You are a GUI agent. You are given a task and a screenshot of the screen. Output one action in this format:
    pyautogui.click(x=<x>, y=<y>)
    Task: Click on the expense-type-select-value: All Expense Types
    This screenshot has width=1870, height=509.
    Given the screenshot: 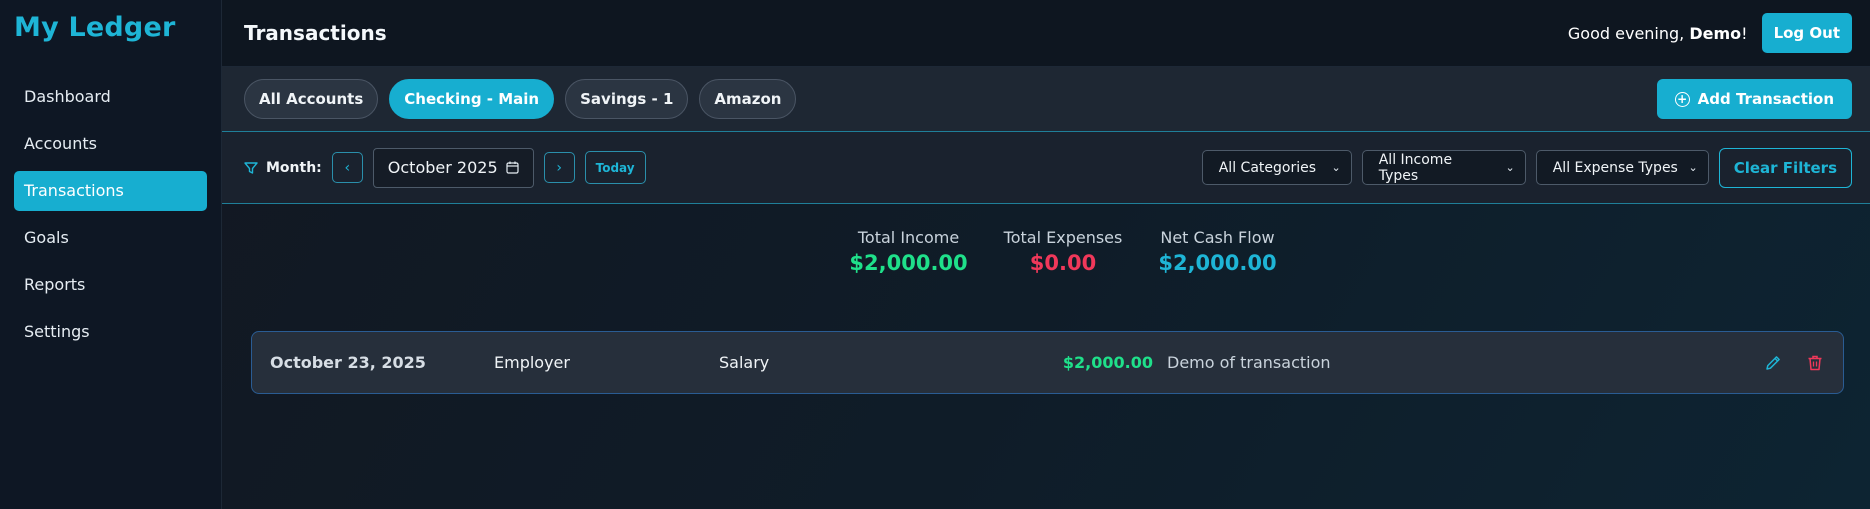 What is the action you would take?
    pyautogui.click(x=1615, y=167)
    